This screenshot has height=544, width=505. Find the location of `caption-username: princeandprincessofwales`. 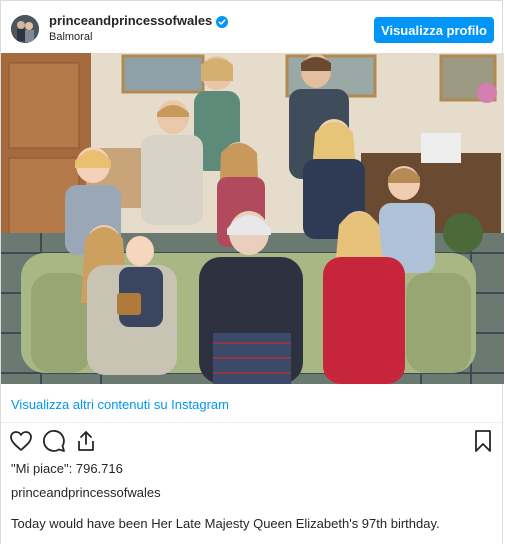

caption-username: princeandprincessofwales is located at coordinates (86, 492).